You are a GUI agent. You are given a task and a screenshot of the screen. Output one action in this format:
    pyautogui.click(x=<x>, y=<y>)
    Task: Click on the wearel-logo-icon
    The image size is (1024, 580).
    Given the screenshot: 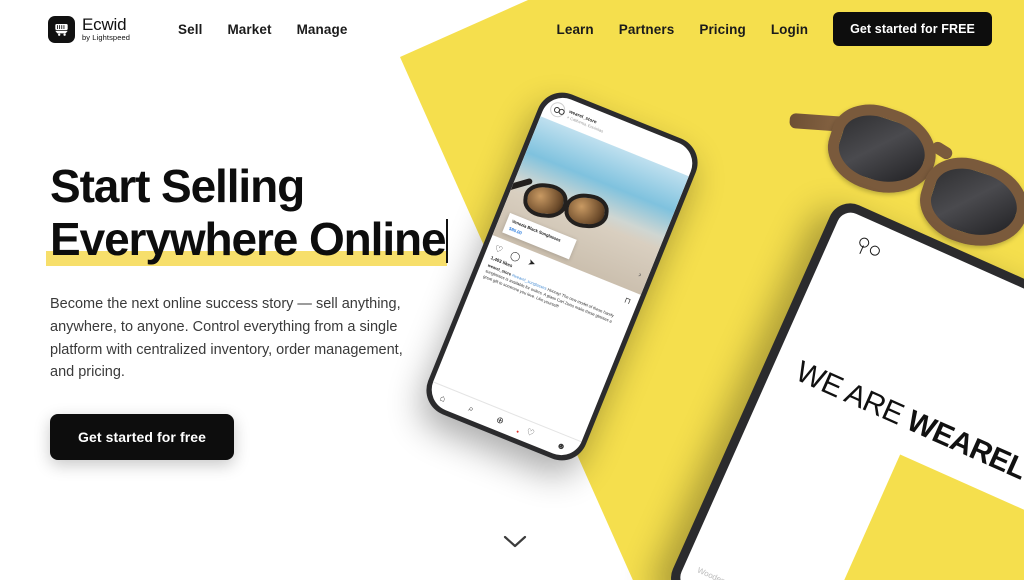 What is the action you would take?
    pyautogui.click(x=870, y=248)
    